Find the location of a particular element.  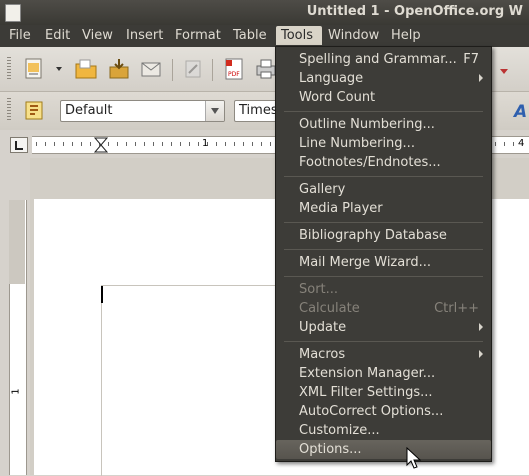

new-document-icon is located at coordinates (34, 69).